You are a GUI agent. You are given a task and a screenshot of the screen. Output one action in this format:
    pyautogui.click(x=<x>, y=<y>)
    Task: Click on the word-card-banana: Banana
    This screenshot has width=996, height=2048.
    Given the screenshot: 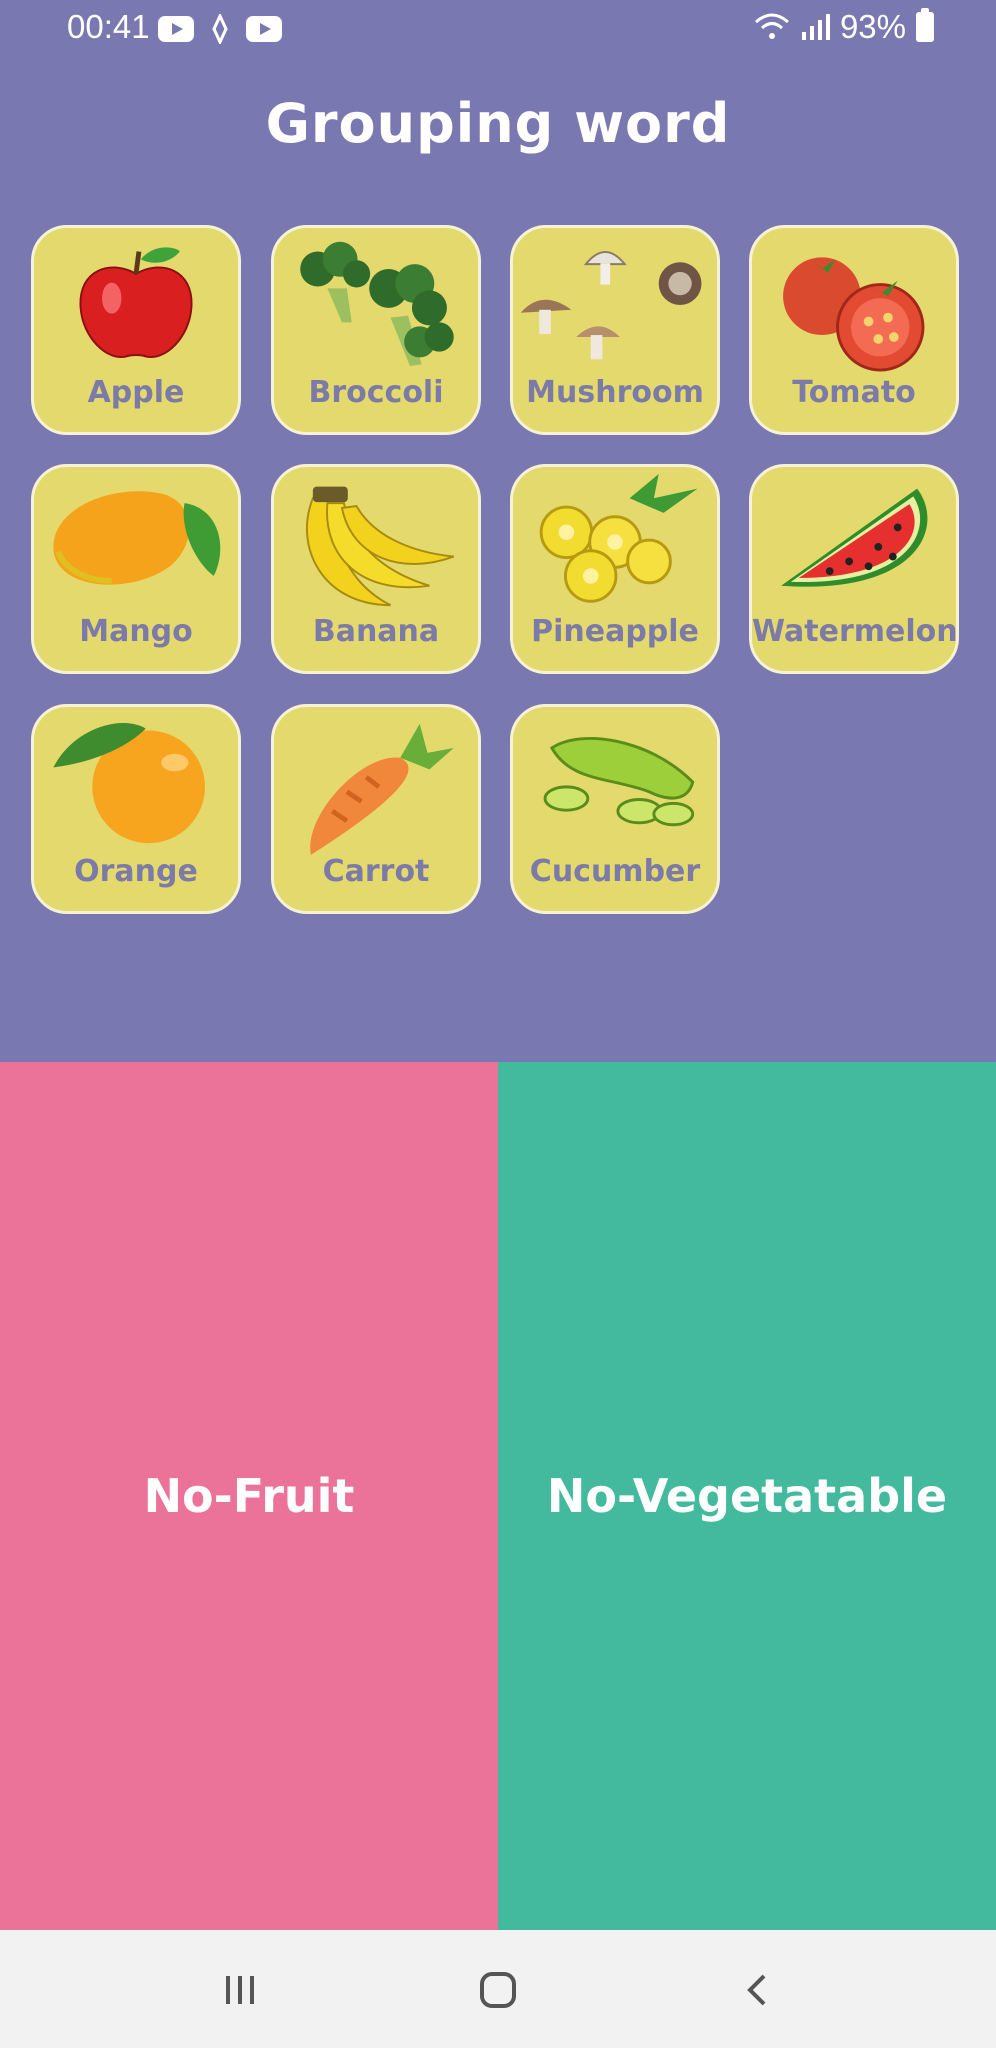 What is the action you would take?
    pyautogui.click(x=376, y=569)
    